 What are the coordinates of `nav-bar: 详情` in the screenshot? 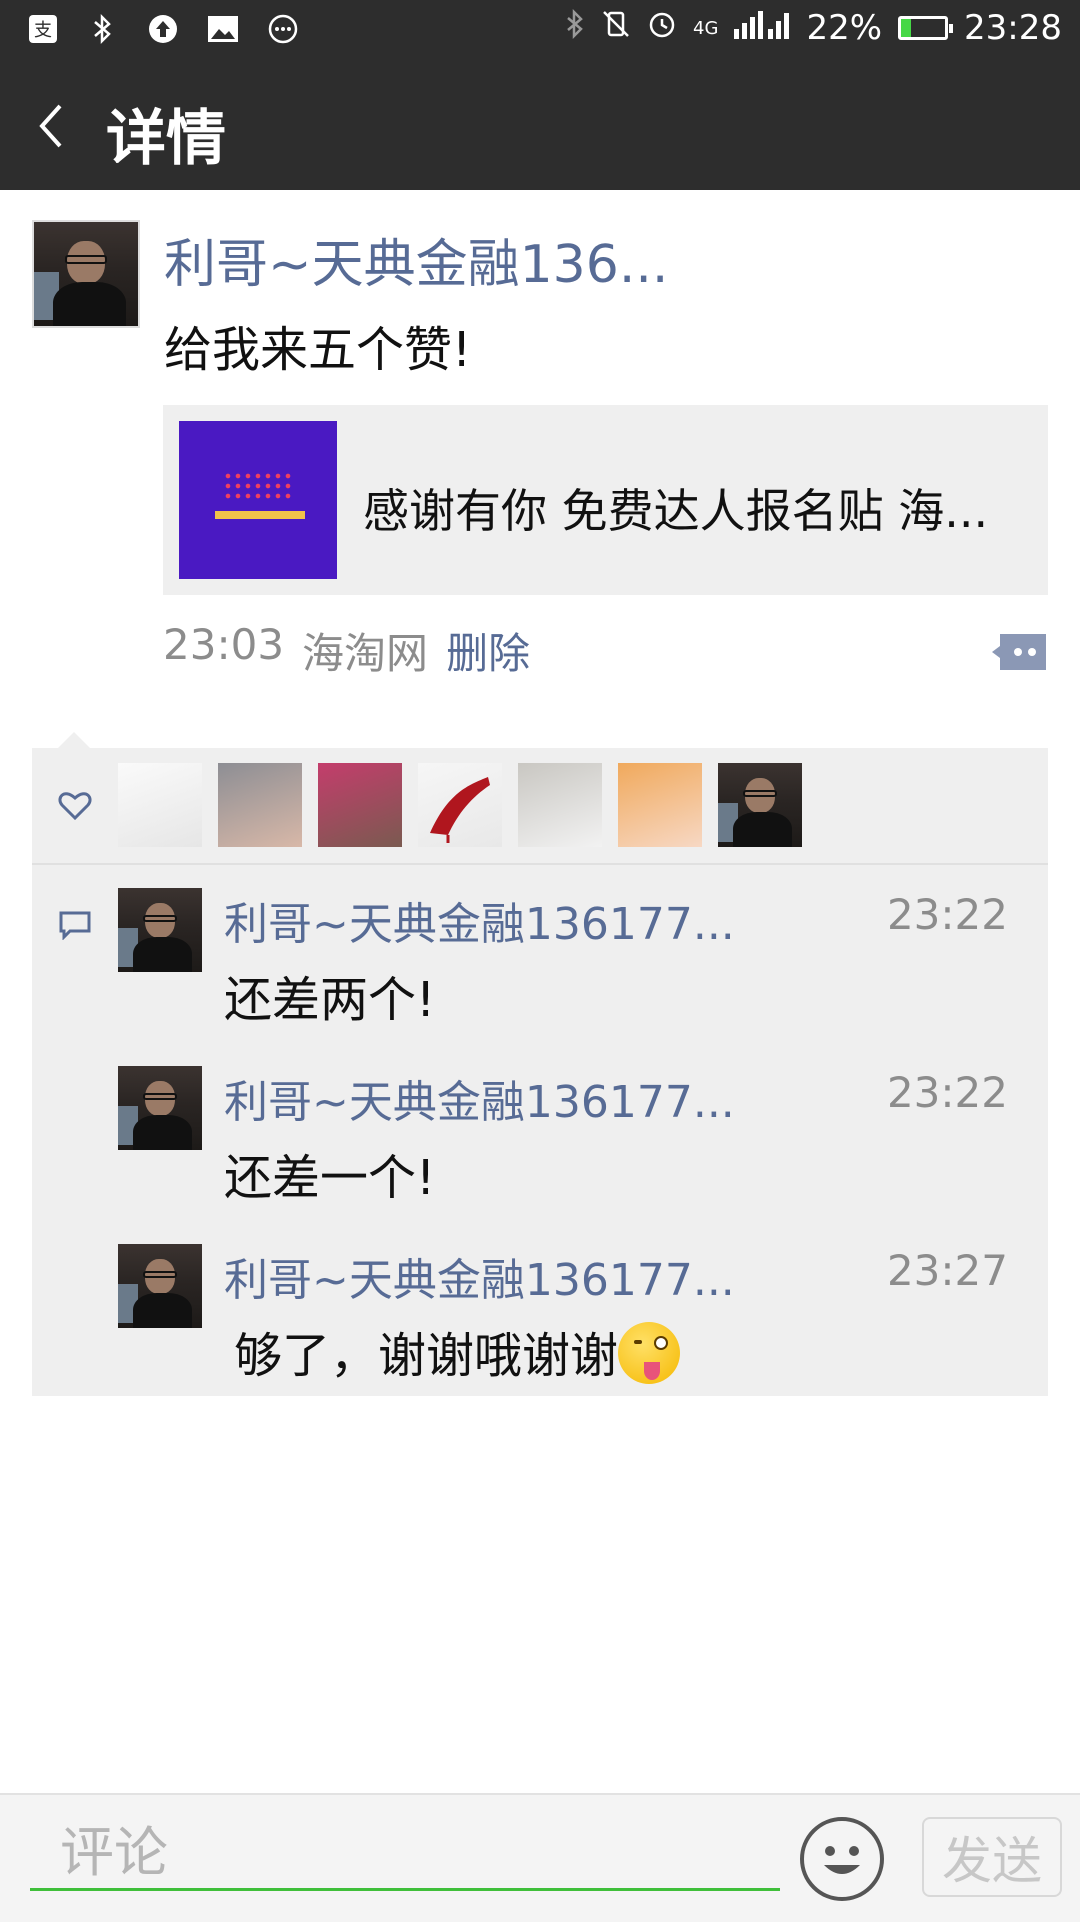 It's located at (540, 126).